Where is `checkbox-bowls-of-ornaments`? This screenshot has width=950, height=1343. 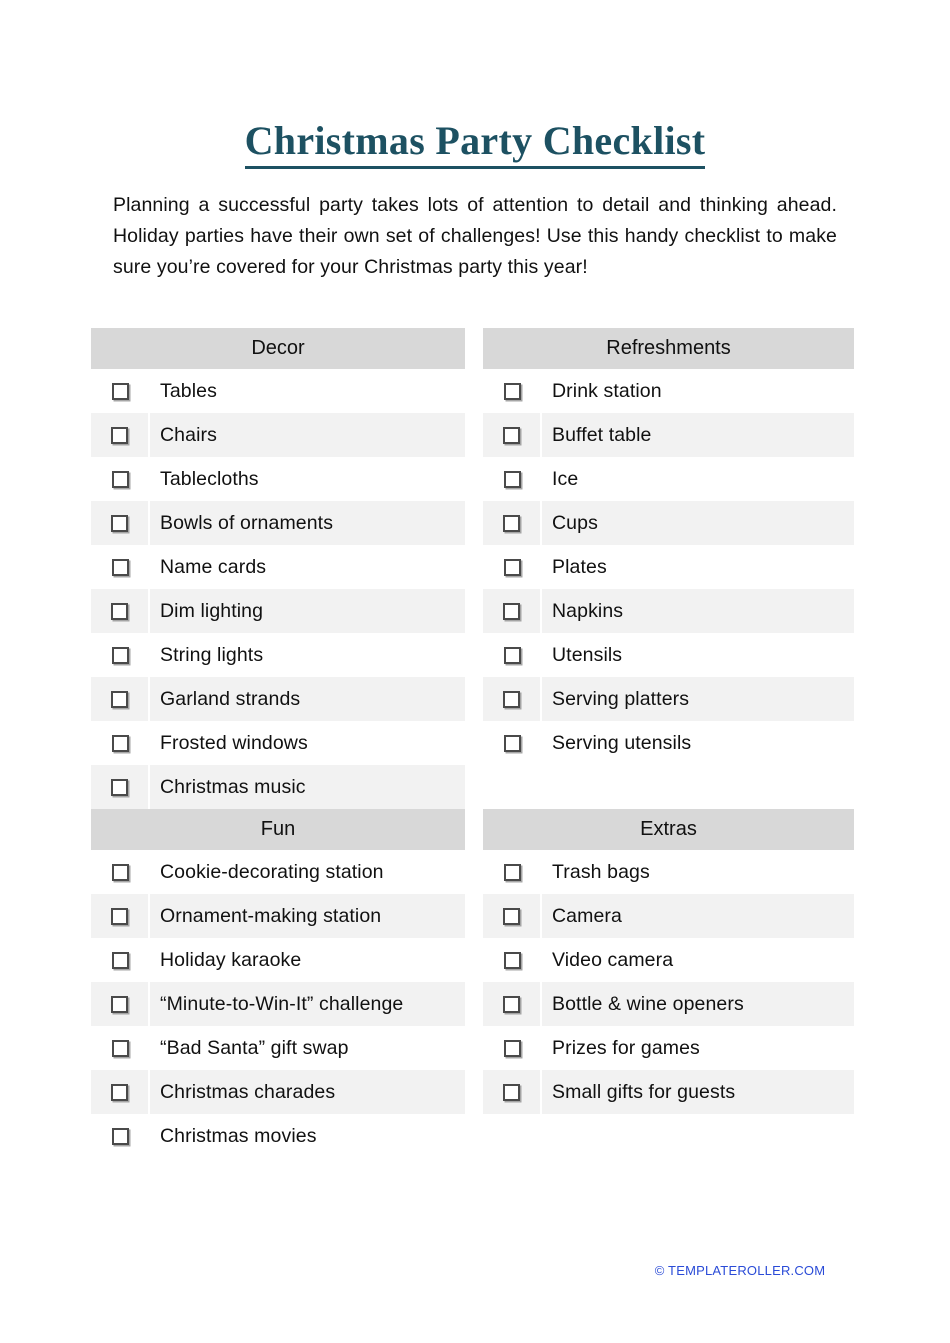 checkbox-bowls-of-ornaments is located at coordinates (119, 523).